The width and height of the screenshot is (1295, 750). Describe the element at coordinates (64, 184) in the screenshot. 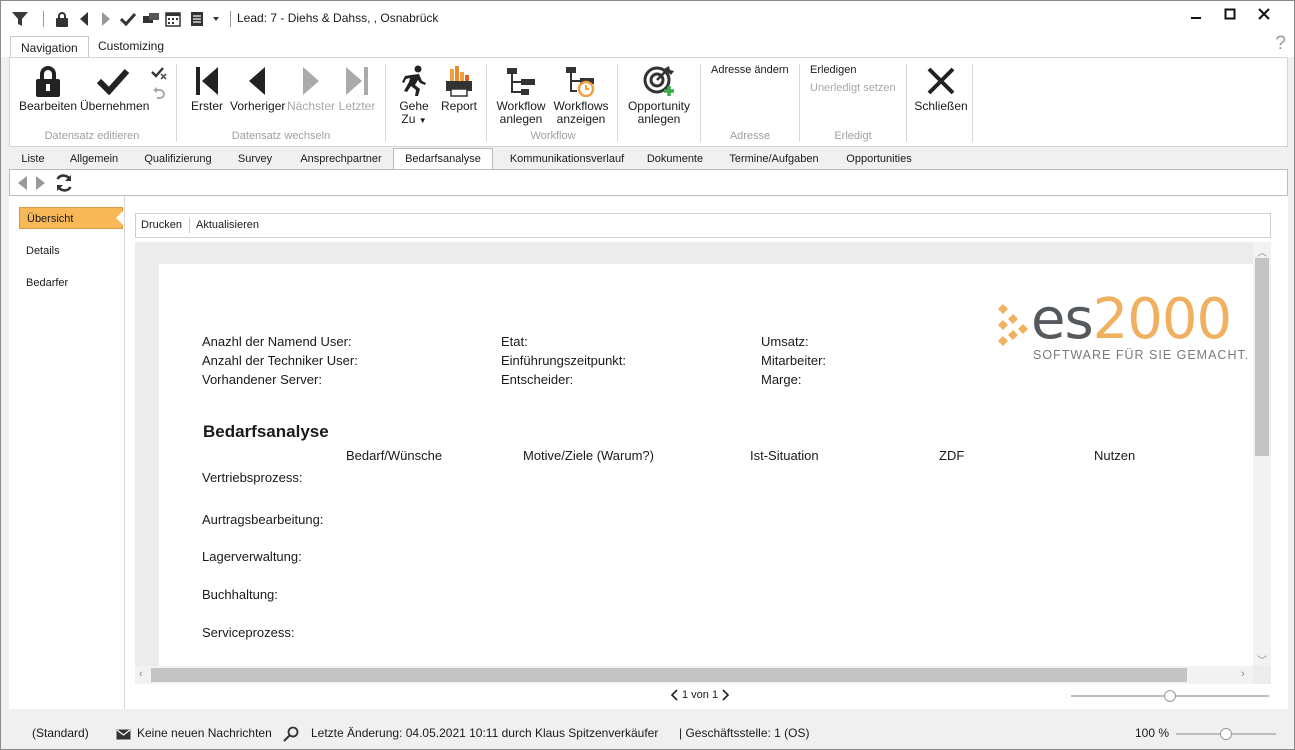

I see `refresh-icon` at that location.